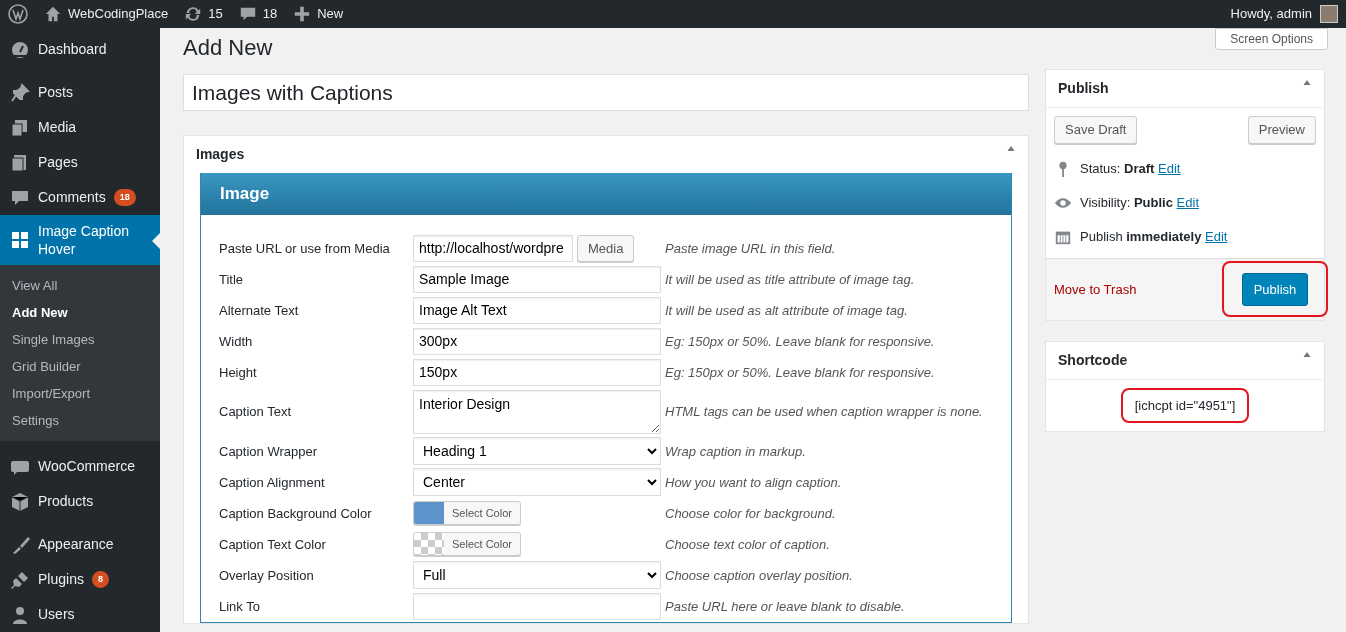 Image resolution: width=1346 pixels, height=632 pixels. What do you see at coordinates (606, 248) in the screenshot?
I see `media-button: Media` at bounding box center [606, 248].